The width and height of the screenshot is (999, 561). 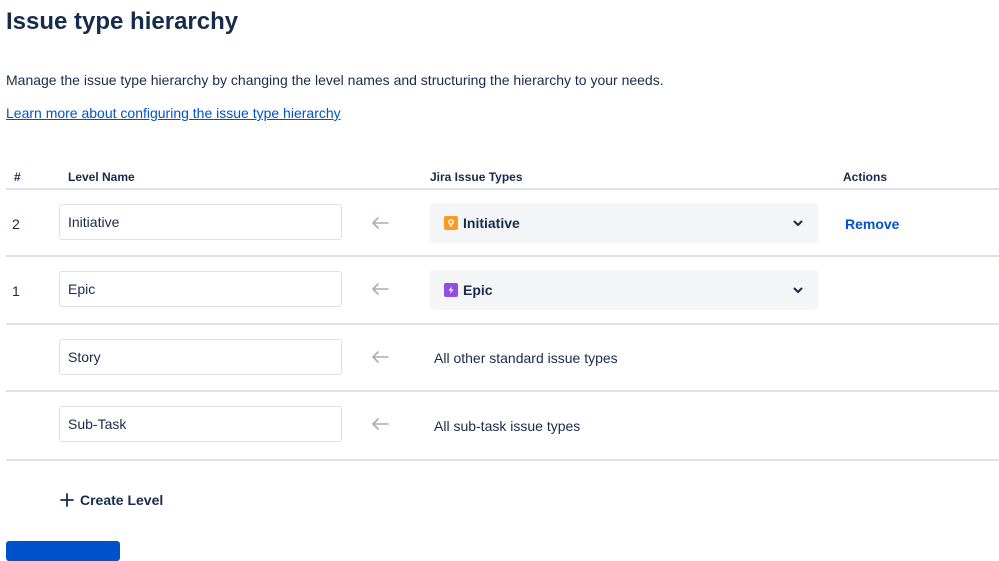 I want to click on primary-button, so click(x=63, y=551).